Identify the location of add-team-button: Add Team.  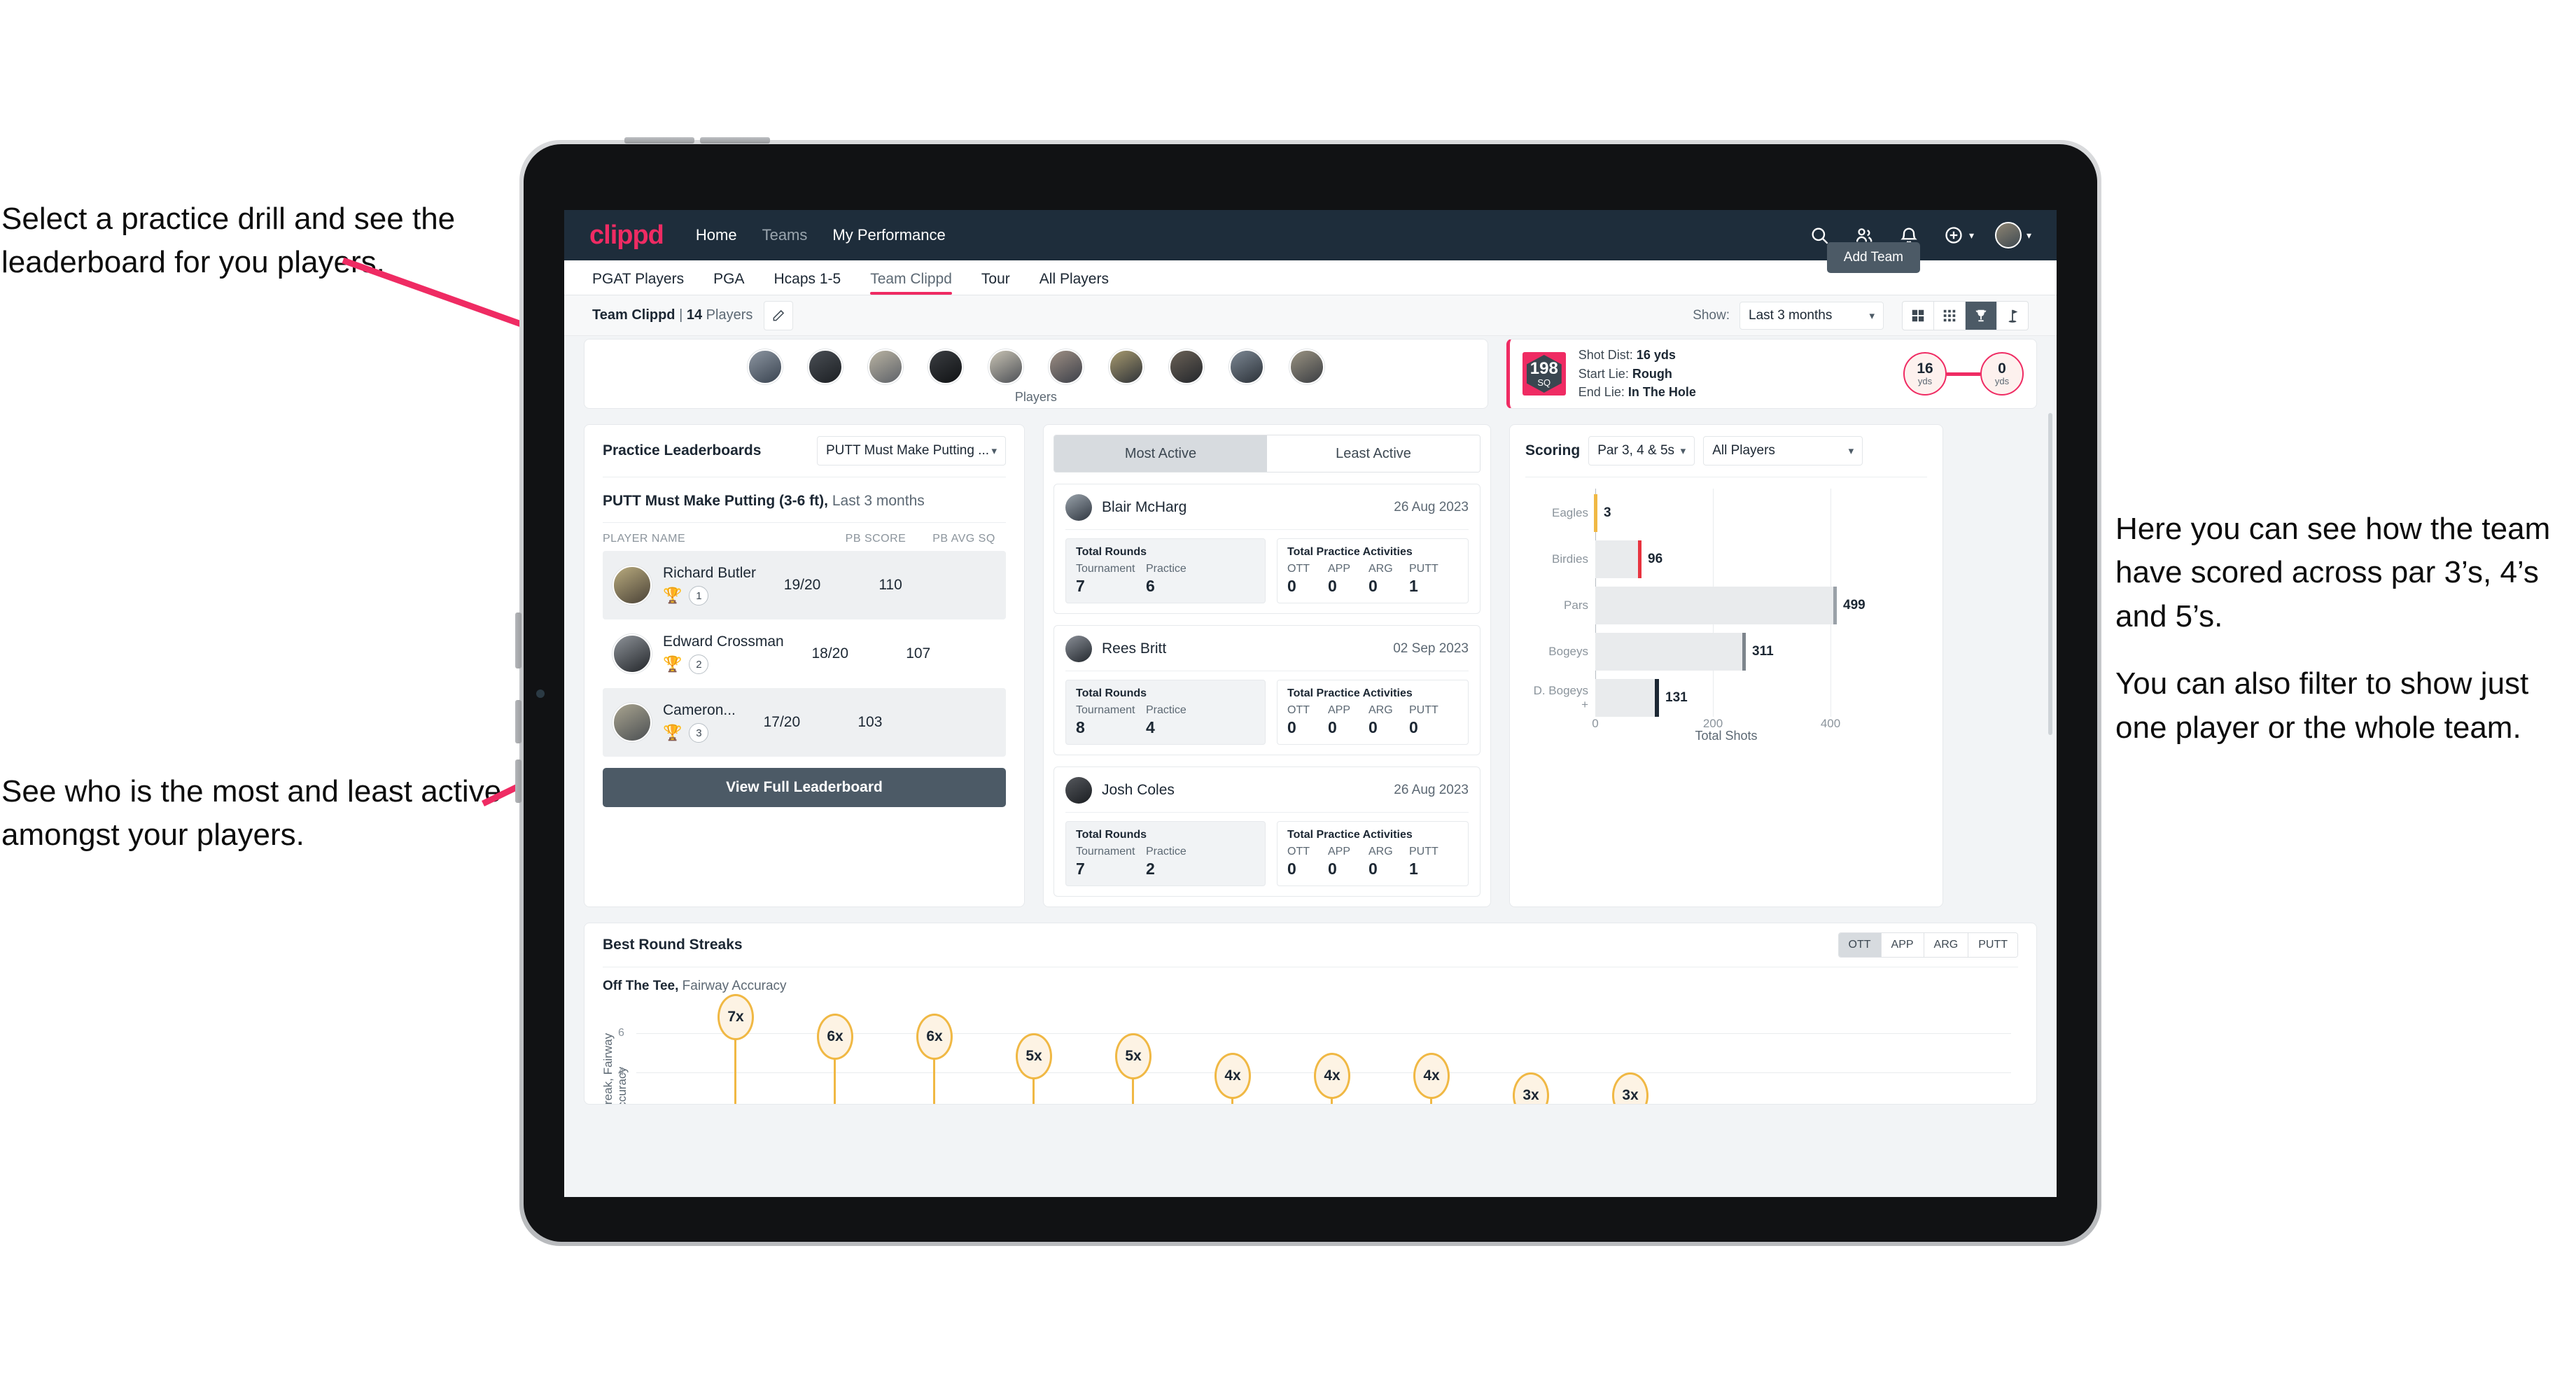
(1873, 257).